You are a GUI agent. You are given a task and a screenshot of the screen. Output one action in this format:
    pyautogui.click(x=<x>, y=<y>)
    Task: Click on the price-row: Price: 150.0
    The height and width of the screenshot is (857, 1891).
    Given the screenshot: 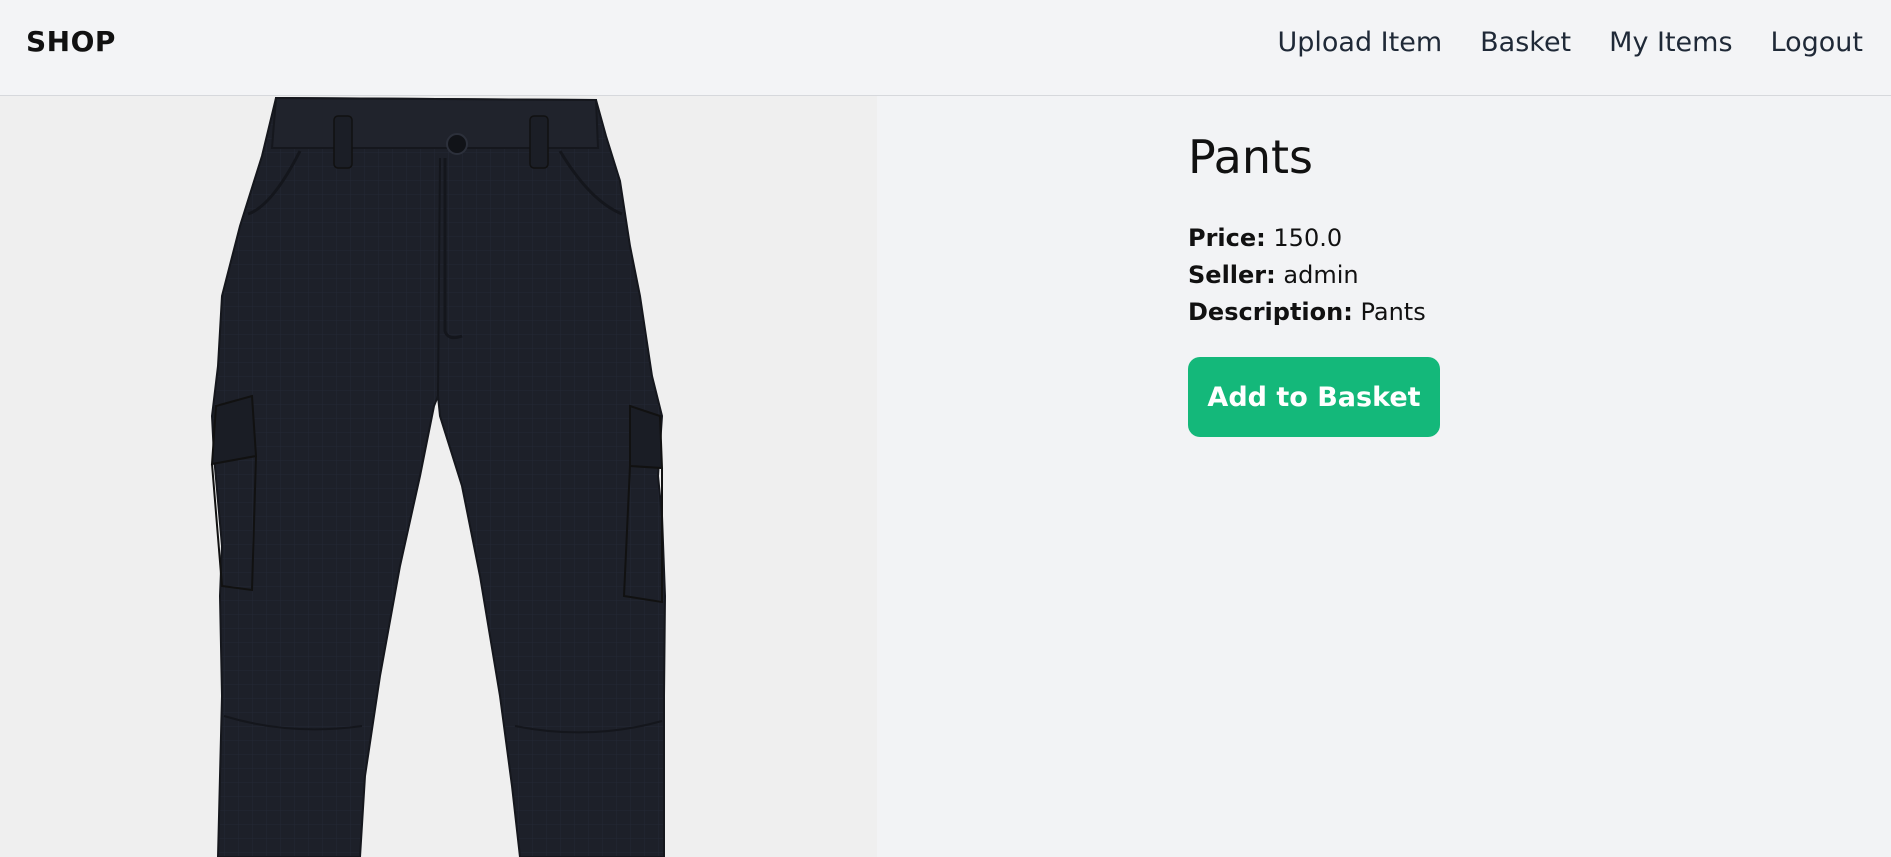 What is the action you would take?
    pyautogui.click(x=1314, y=238)
    